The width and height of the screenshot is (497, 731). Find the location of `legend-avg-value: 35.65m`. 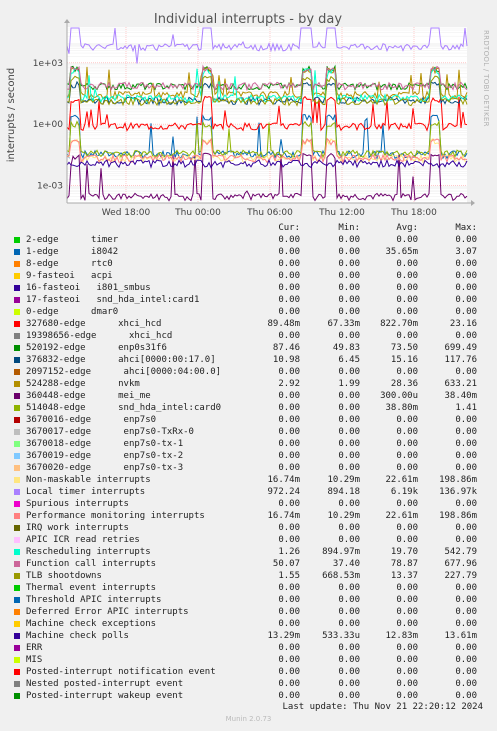

legend-avg-value: 35.65m is located at coordinates (401, 252).